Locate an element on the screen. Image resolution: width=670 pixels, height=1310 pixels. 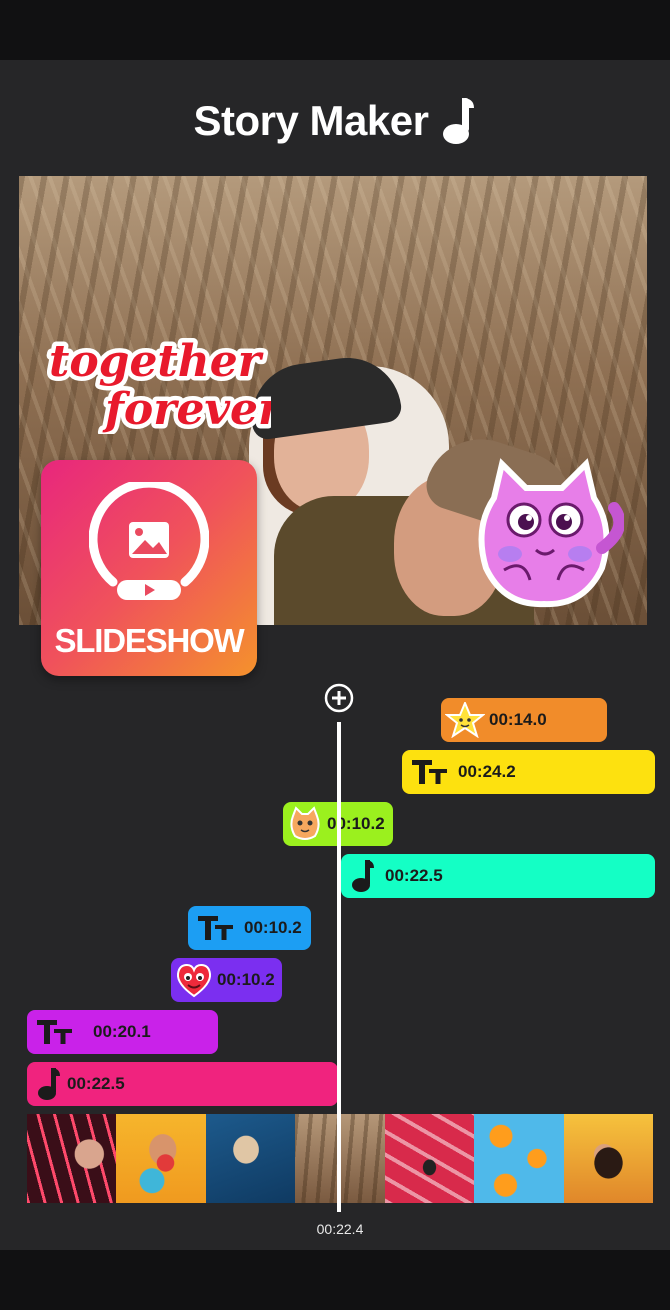
app-title: Story Maker is located at coordinates (335, 121).